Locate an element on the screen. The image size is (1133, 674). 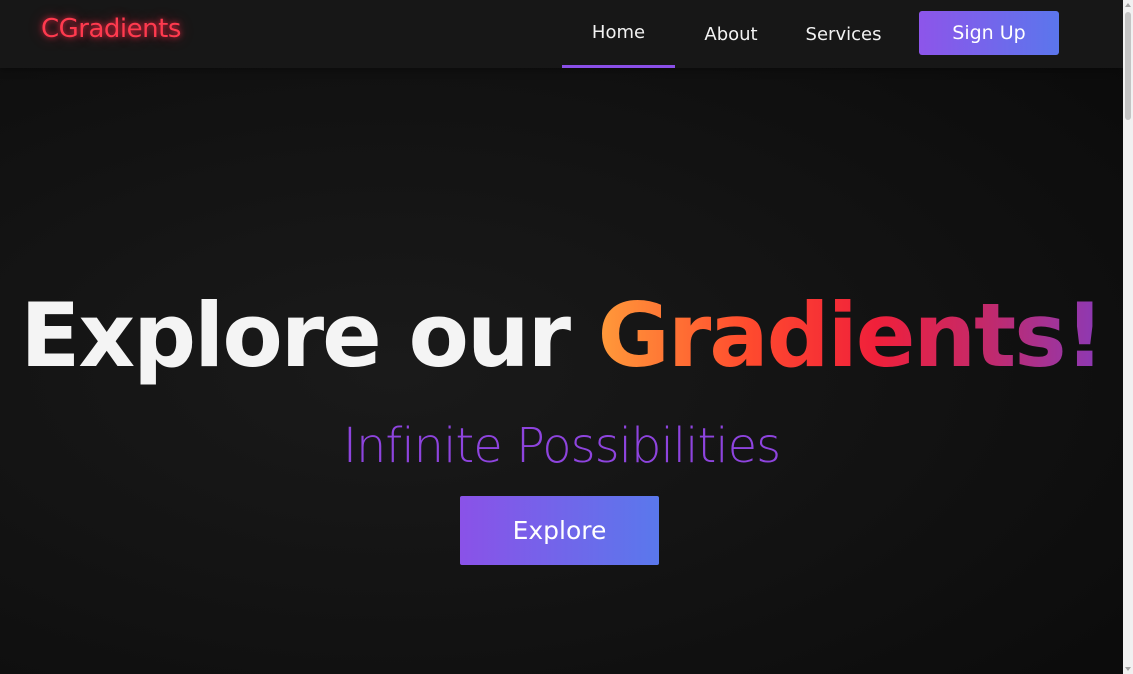
nav-item-about-label: About is located at coordinates (731, 34).